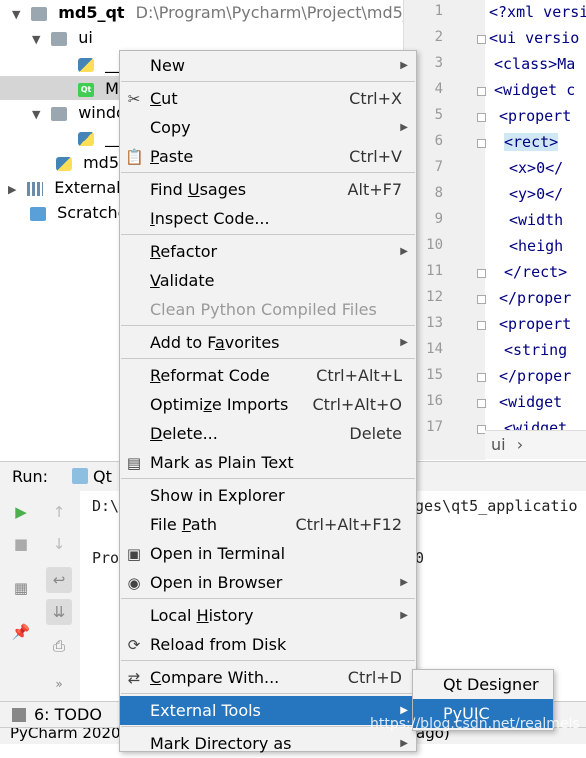 The height and width of the screenshot is (758, 586). I want to click on menu-item-validate: Validate, so click(268, 280).